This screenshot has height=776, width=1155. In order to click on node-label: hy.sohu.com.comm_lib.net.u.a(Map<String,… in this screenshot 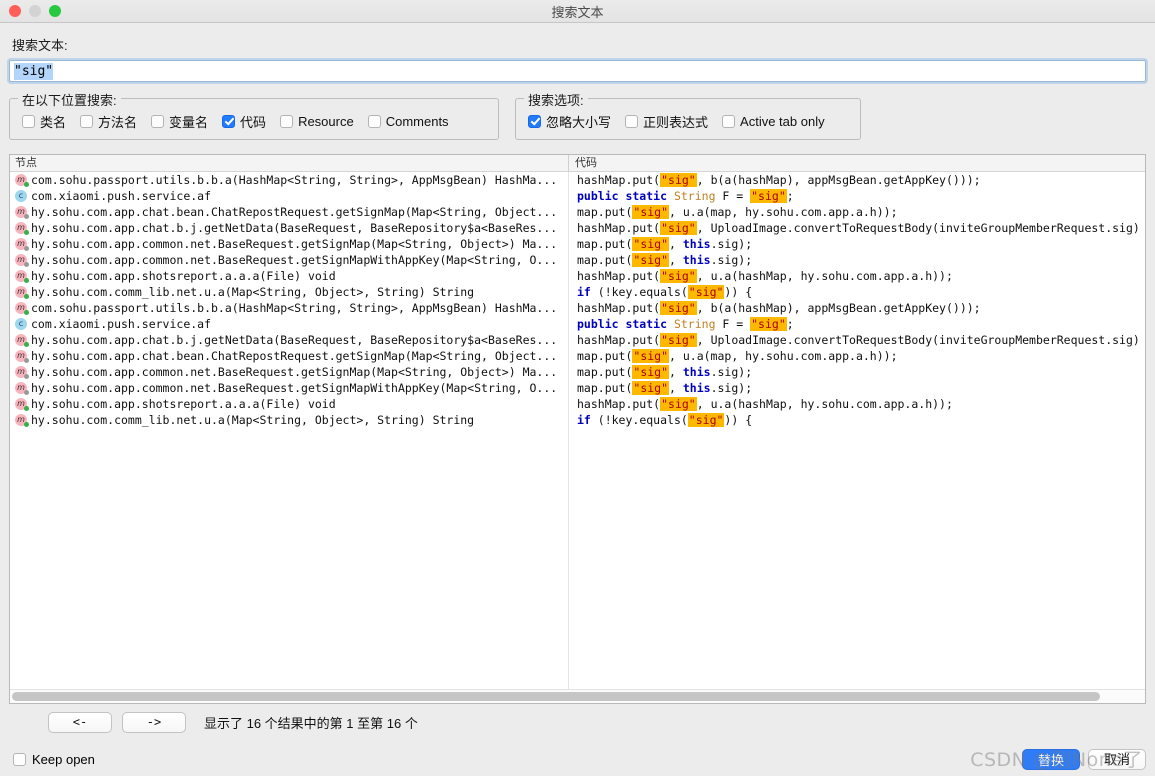, I will do `click(253, 292)`.